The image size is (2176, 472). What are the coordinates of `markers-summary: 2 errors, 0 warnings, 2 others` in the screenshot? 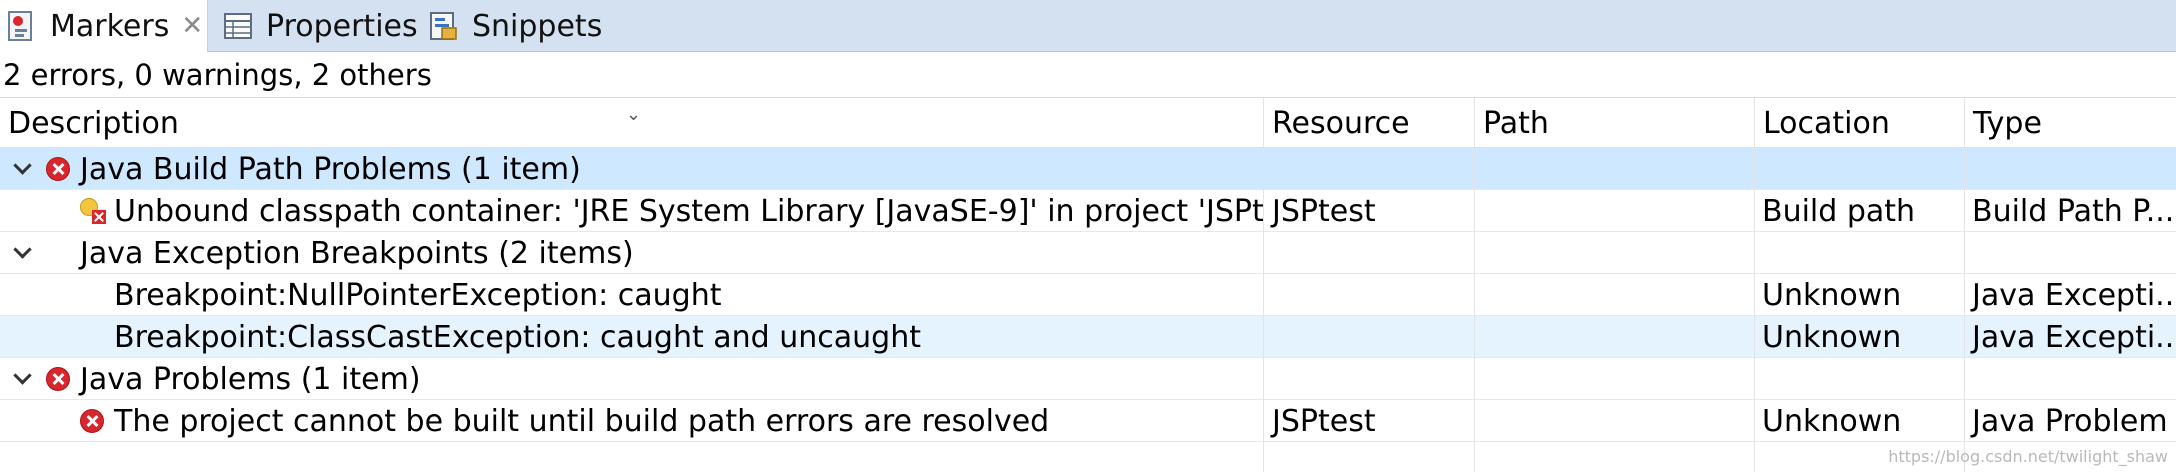 It's located at (1088, 75).